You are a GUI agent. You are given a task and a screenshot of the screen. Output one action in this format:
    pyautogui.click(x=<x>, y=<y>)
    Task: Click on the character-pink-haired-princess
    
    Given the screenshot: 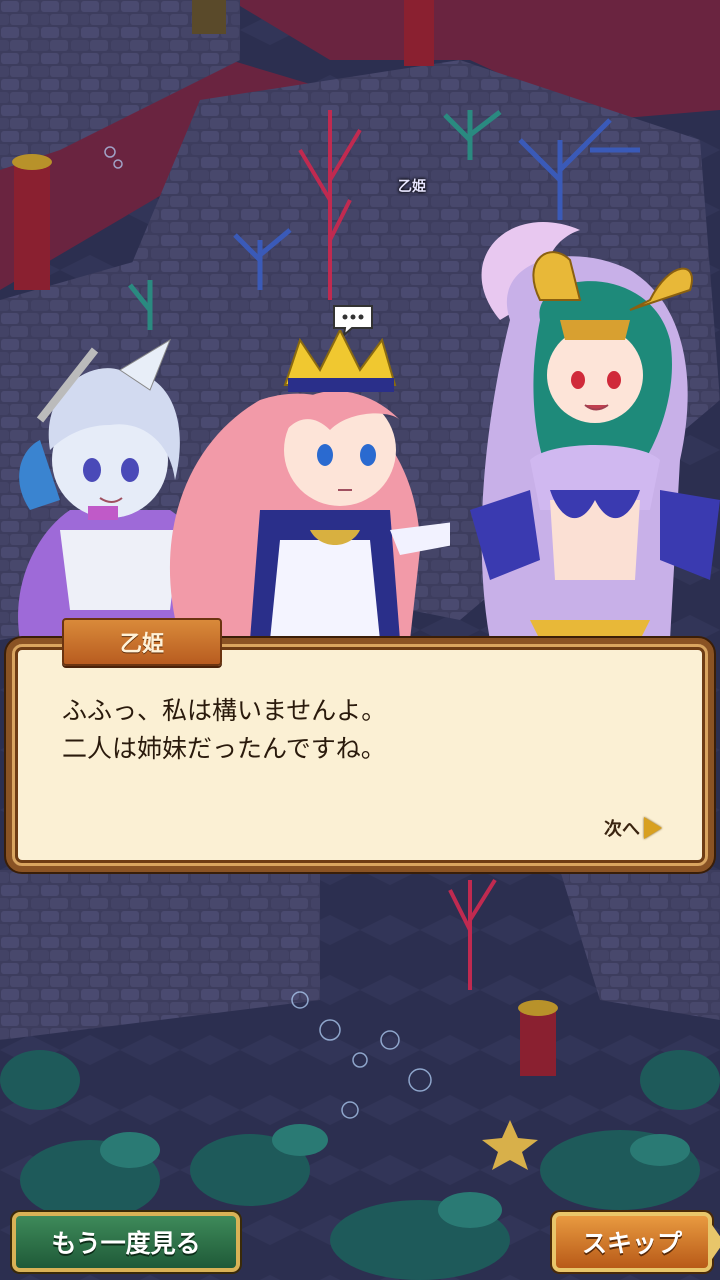 What is the action you would take?
    pyautogui.click(x=309, y=485)
    